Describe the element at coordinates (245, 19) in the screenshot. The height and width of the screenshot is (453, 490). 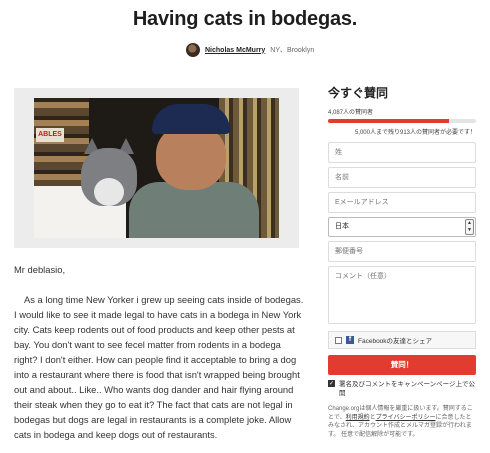
I see `petition-title: Having cats in bodegas.` at that location.